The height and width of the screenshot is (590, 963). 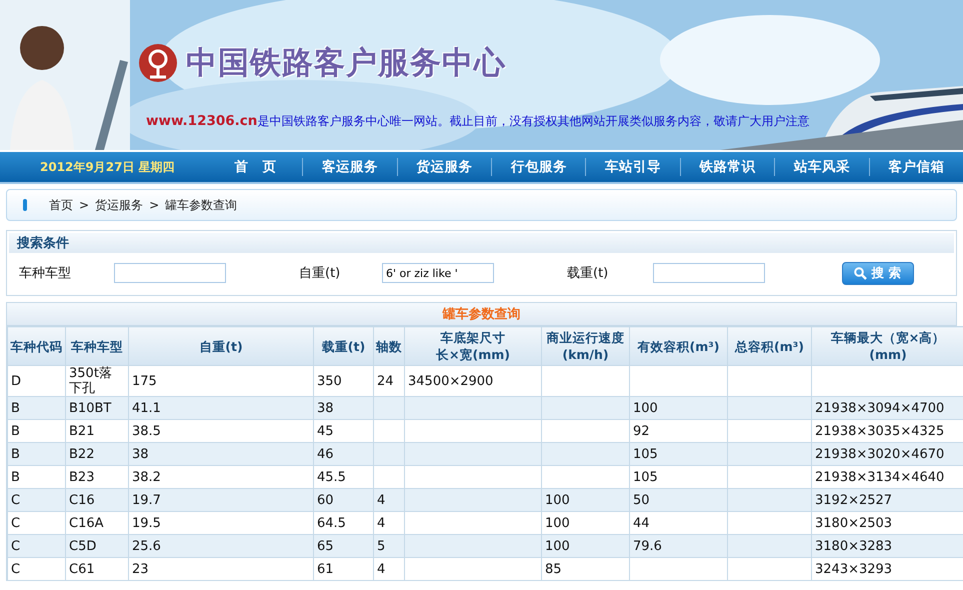 I want to click on nav-link: 客户信箱, so click(x=915, y=167).